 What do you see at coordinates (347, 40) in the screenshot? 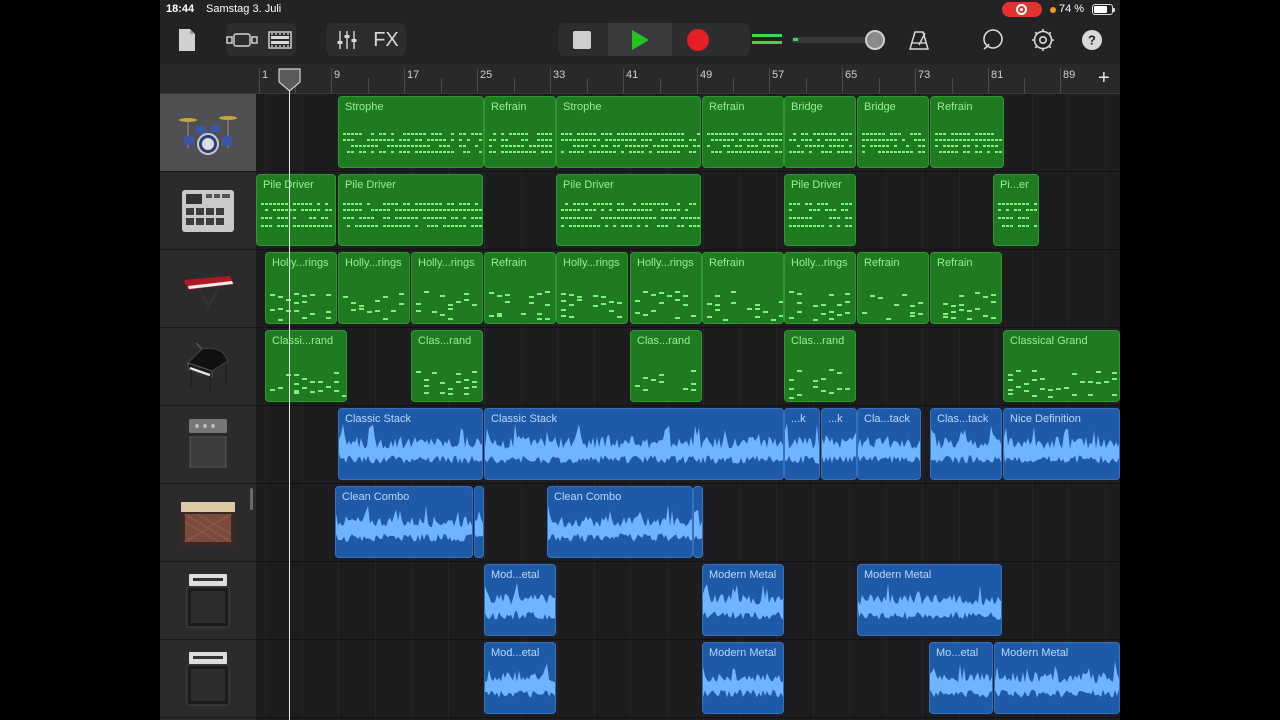
I see `mixer-sliders-icon` at bounding box center [347, 40].